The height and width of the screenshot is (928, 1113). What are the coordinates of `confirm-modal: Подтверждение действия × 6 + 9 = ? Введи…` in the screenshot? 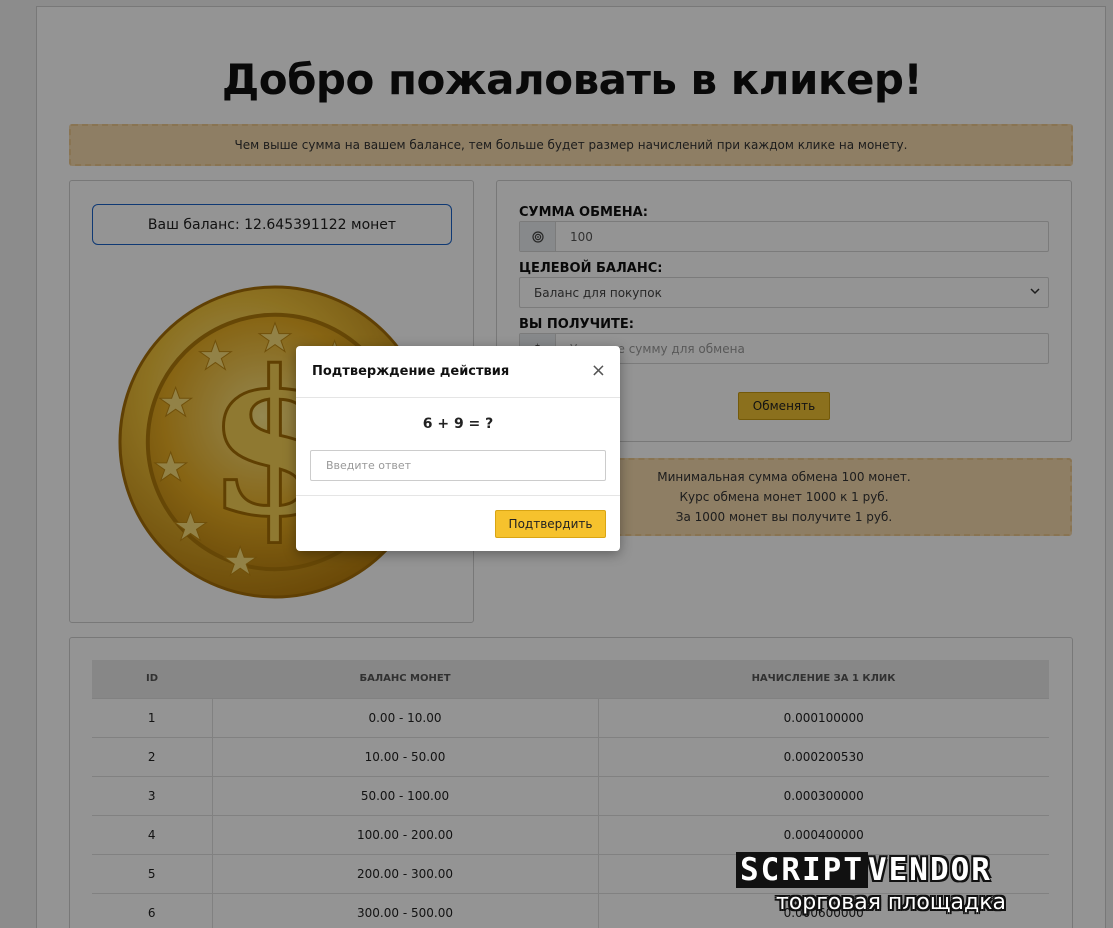 It's located at (458, 448).